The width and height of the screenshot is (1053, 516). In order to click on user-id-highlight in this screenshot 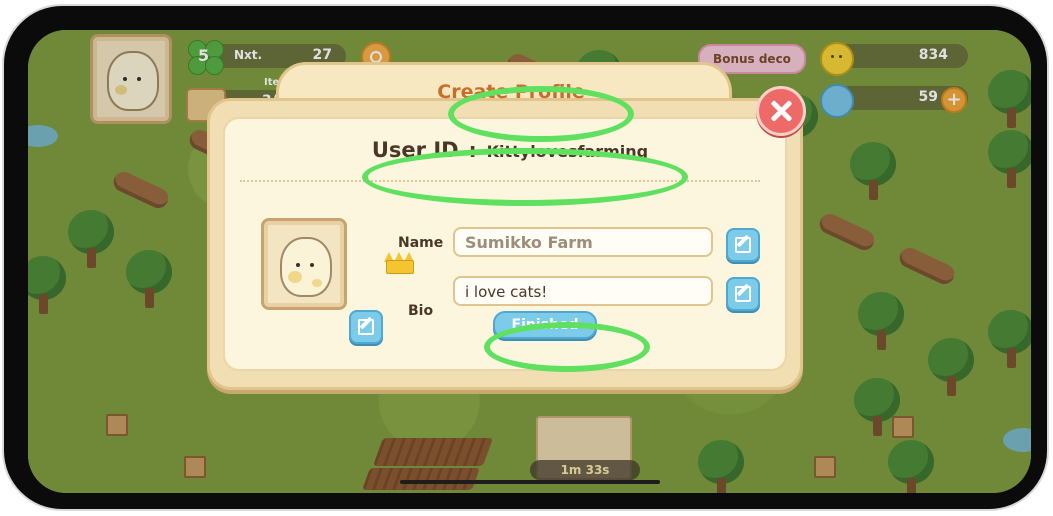, I will do `click(525, 177)`.